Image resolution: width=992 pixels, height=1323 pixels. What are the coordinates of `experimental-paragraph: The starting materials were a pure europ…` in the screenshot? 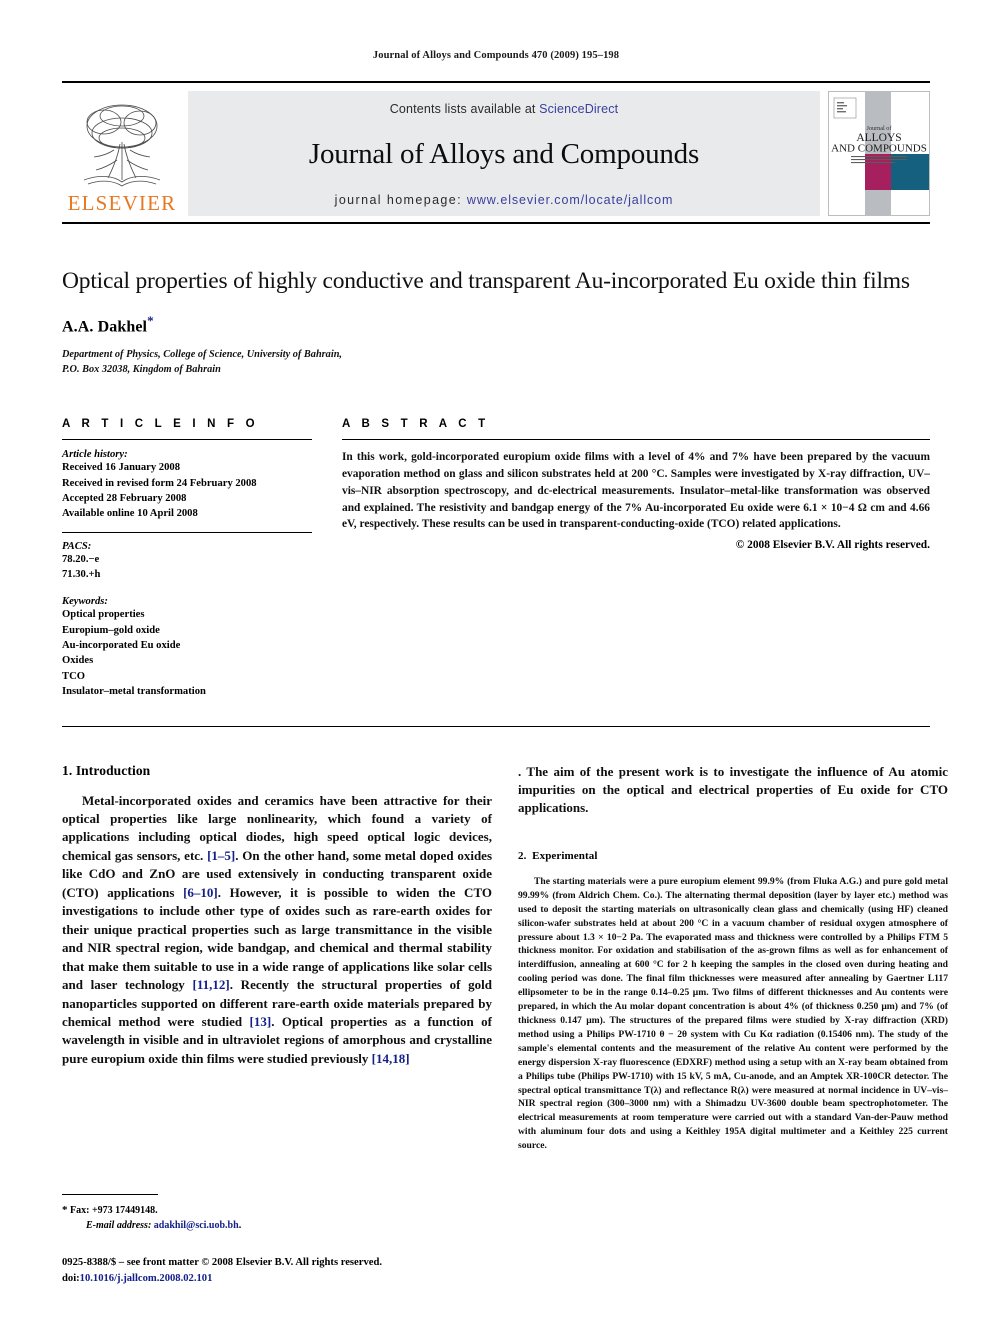 It's located at (733, 1013).